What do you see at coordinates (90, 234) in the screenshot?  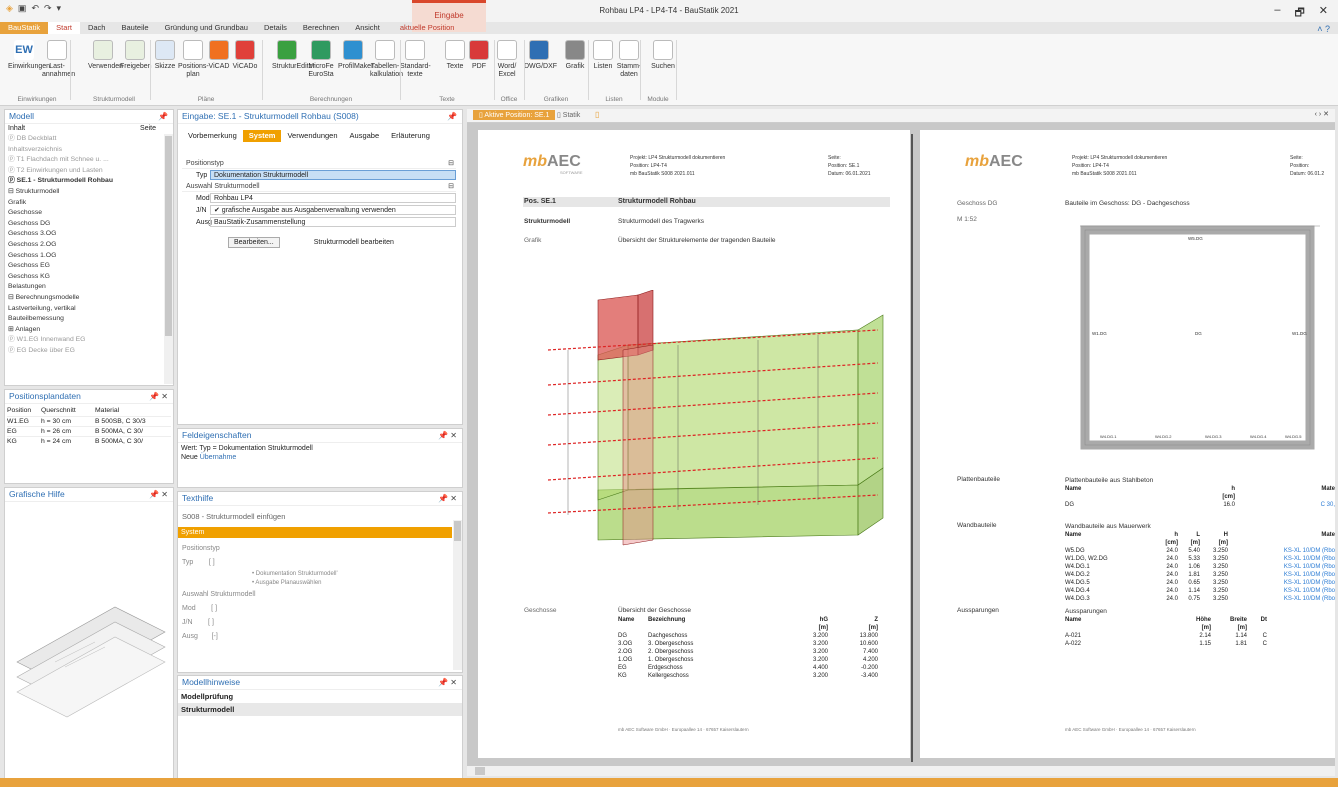 I see `tree-item: Geschoss 3.OG` at bounding box center [90, 234].